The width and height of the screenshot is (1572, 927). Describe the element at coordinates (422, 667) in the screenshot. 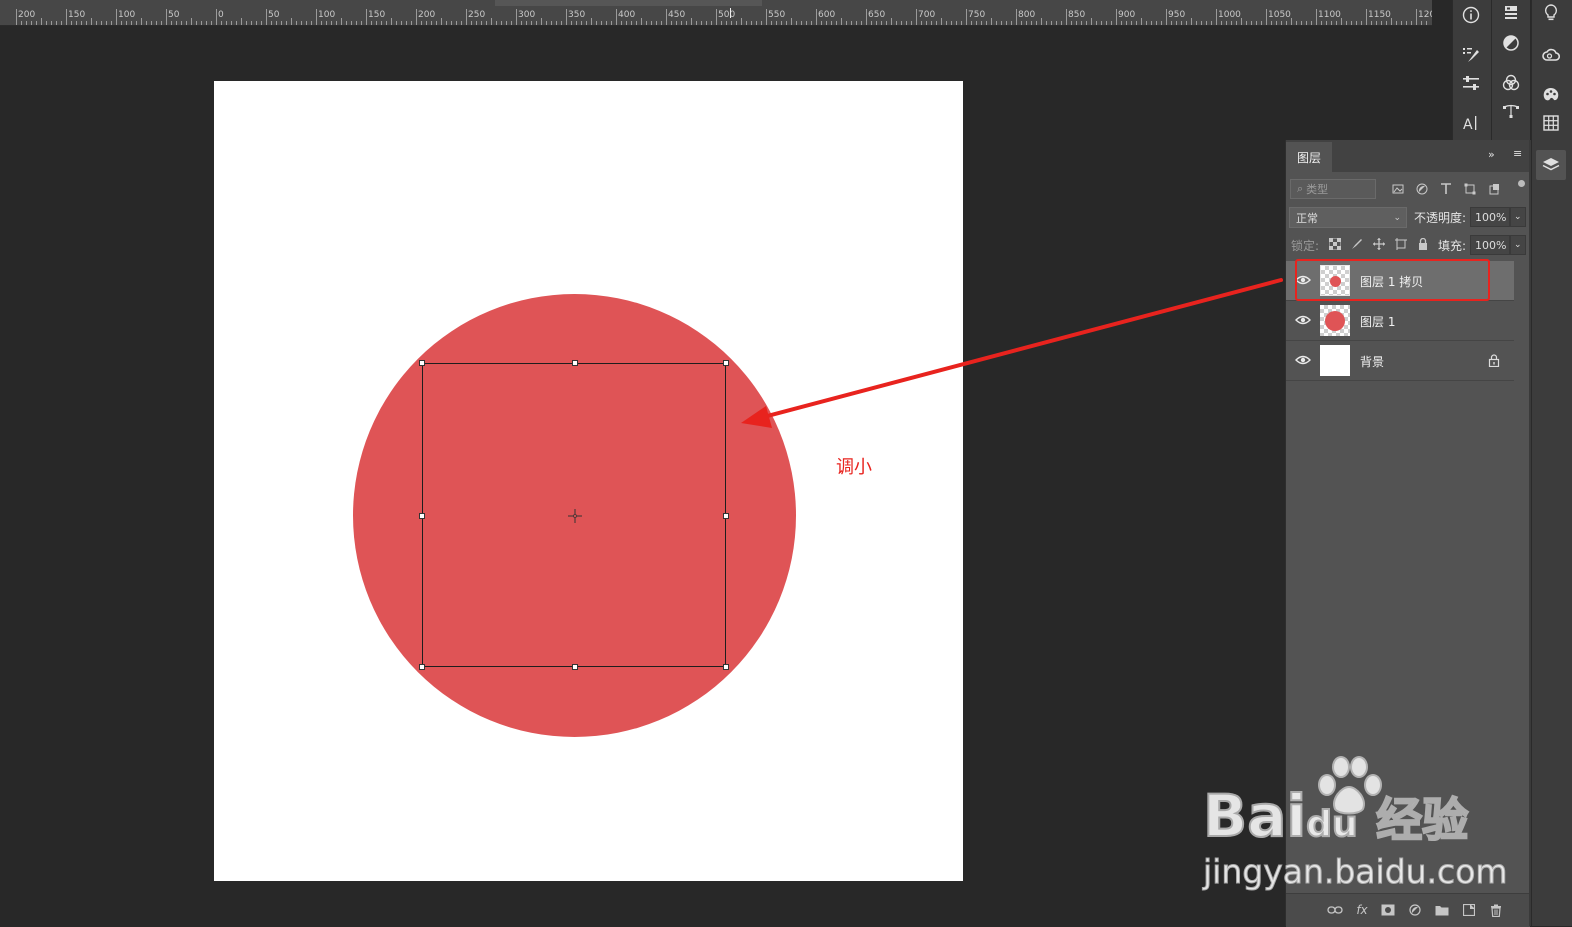

I see `transform-handle-bottom-left` at that location.